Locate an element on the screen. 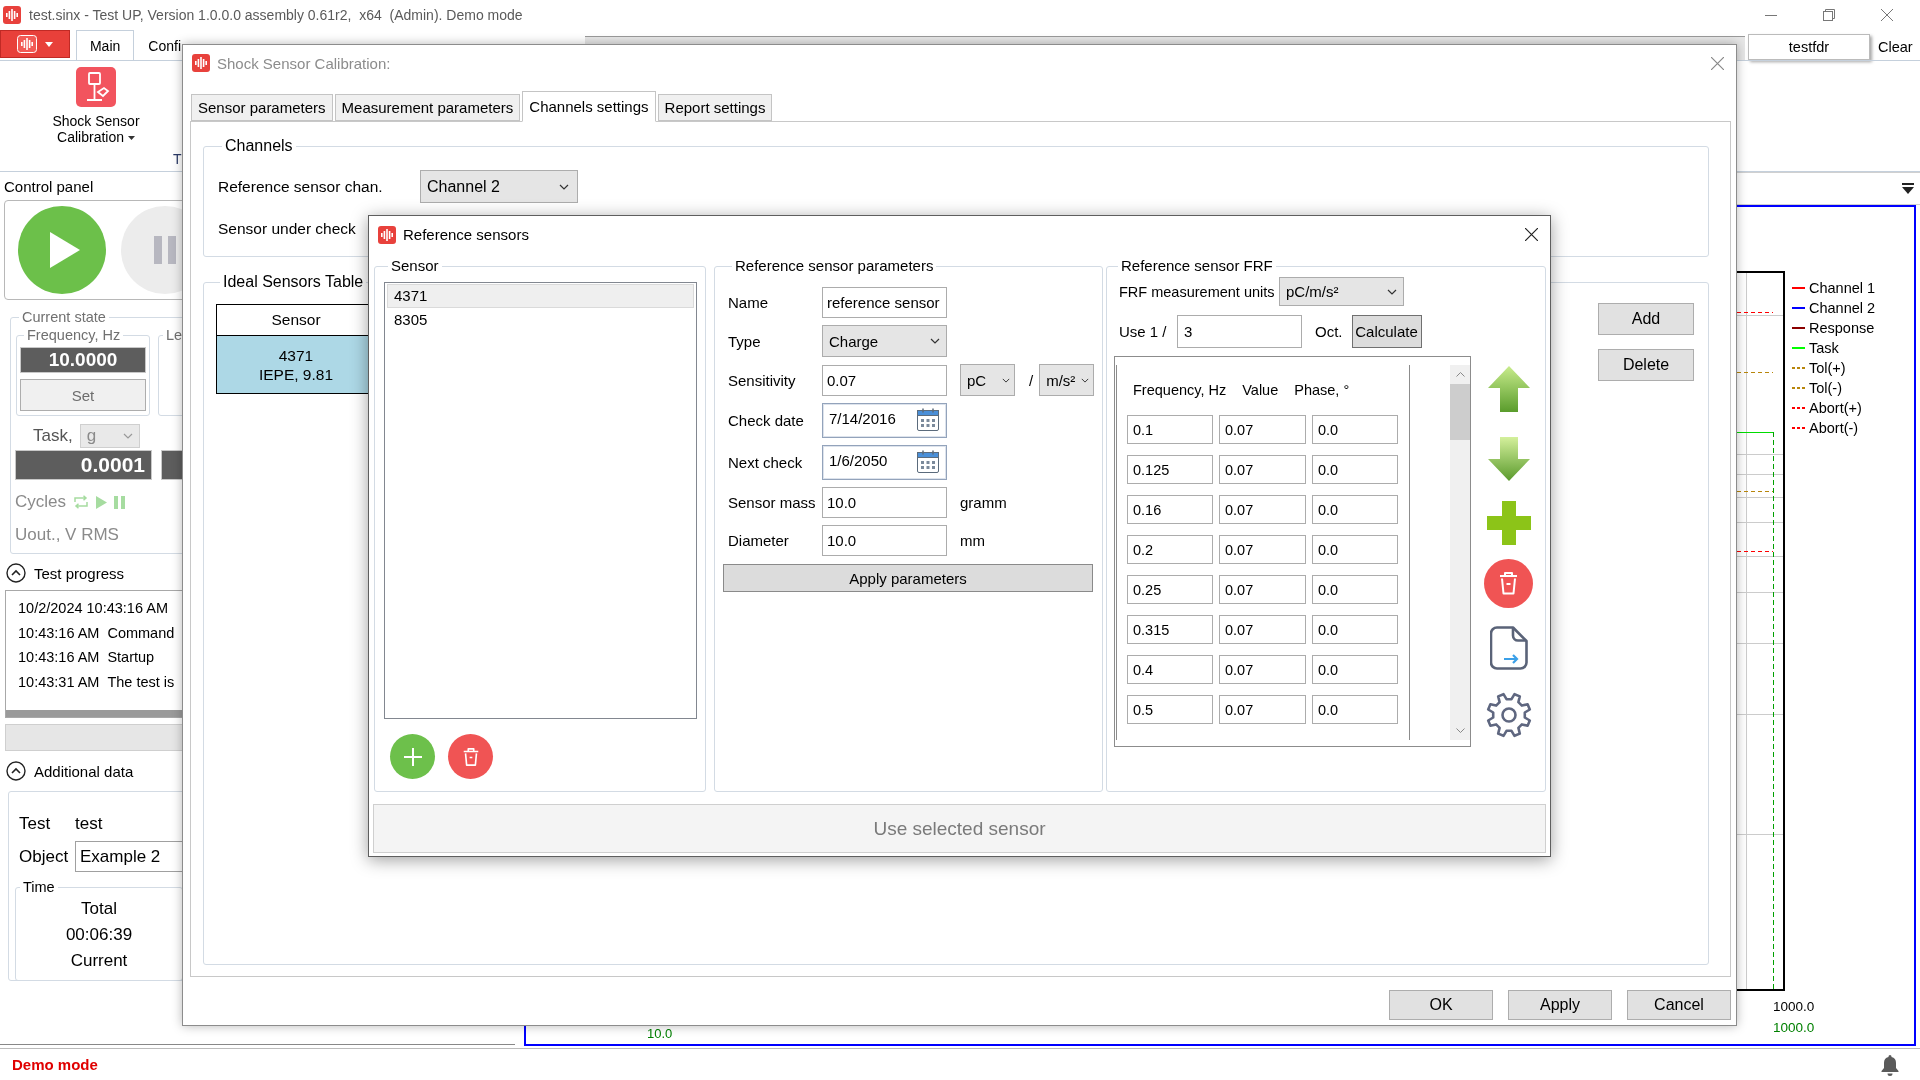 The image size is (1920, 1080). tab: Sensor parameters is located at coordinates (262, 107).